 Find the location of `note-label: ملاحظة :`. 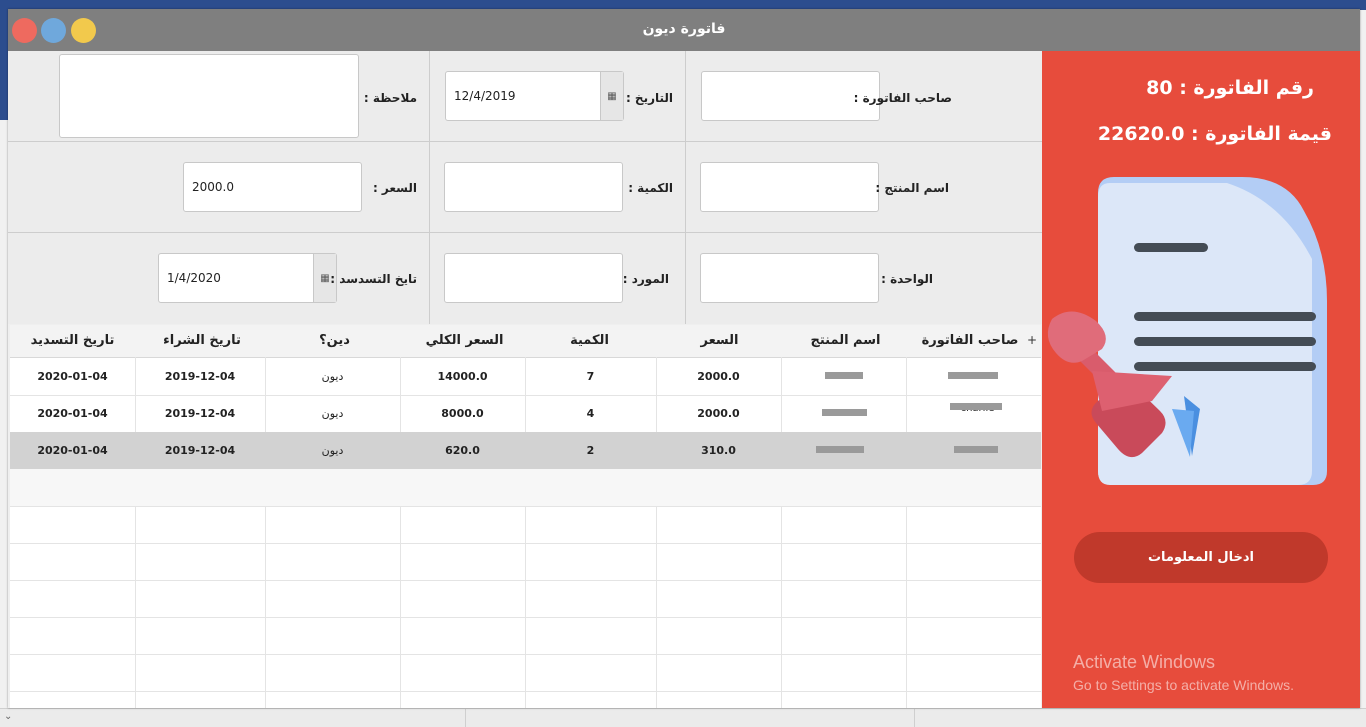

note-label: ملاحظة : is located at coordinates (390, 98).